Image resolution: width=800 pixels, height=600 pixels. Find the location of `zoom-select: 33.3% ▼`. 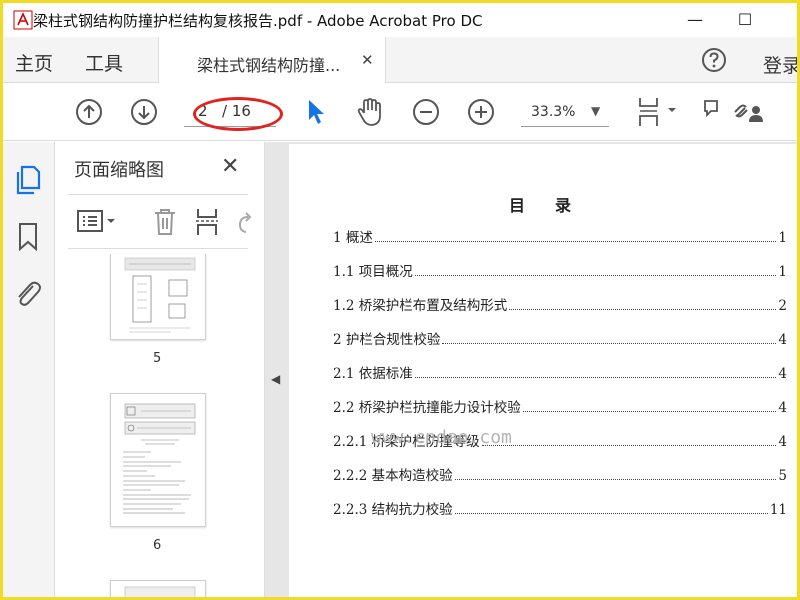

zoom-select: 33.3% ▼ is located at coordinates (565, 113).